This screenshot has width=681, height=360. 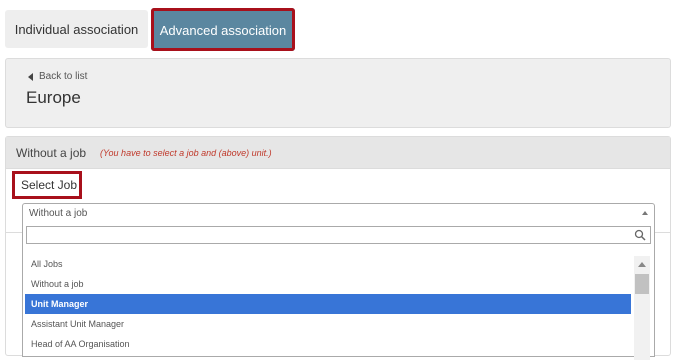 I want to click on scroll-up-arrow-icon, so click(x=642, y=264).